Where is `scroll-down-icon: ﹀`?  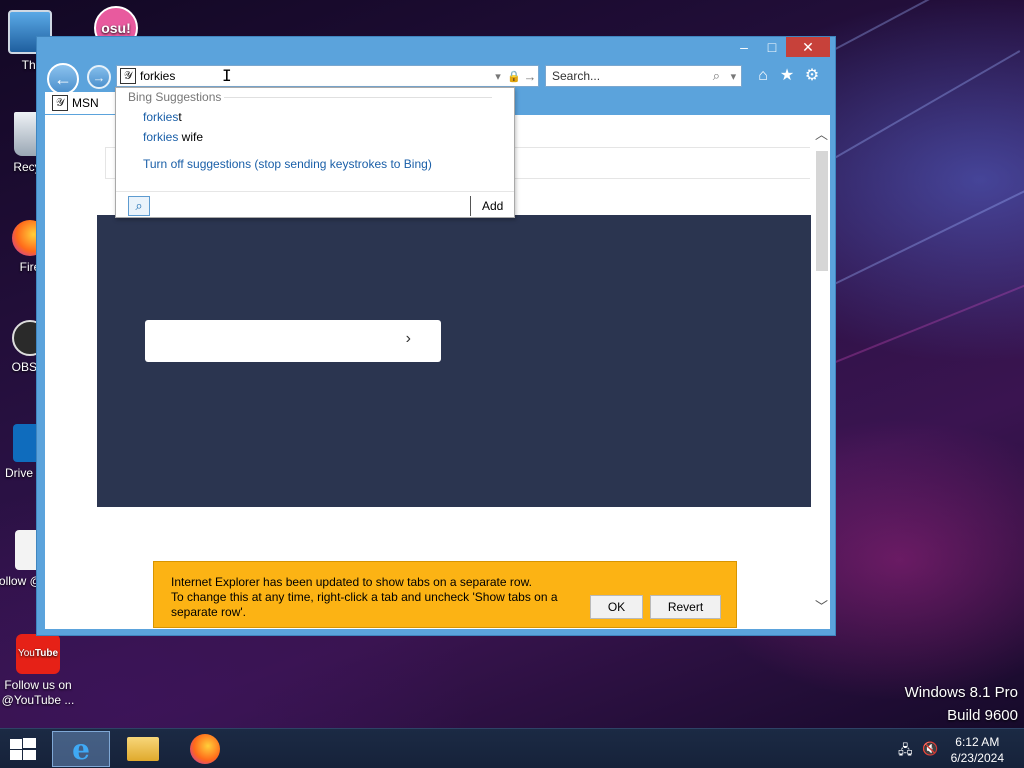
scroll-down-icon: ﹀ is located at coordinates (821, 607).